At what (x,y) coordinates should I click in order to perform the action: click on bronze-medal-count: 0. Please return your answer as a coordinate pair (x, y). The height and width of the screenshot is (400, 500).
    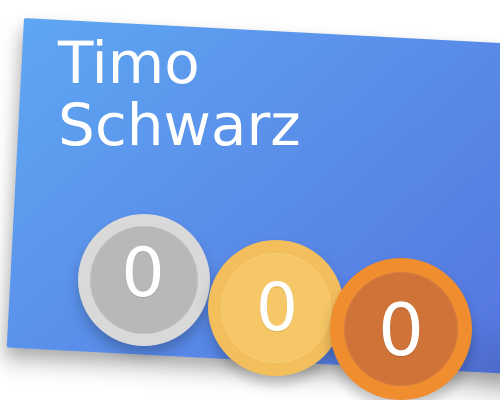
    Looking at the image, I should click on (401, 330).